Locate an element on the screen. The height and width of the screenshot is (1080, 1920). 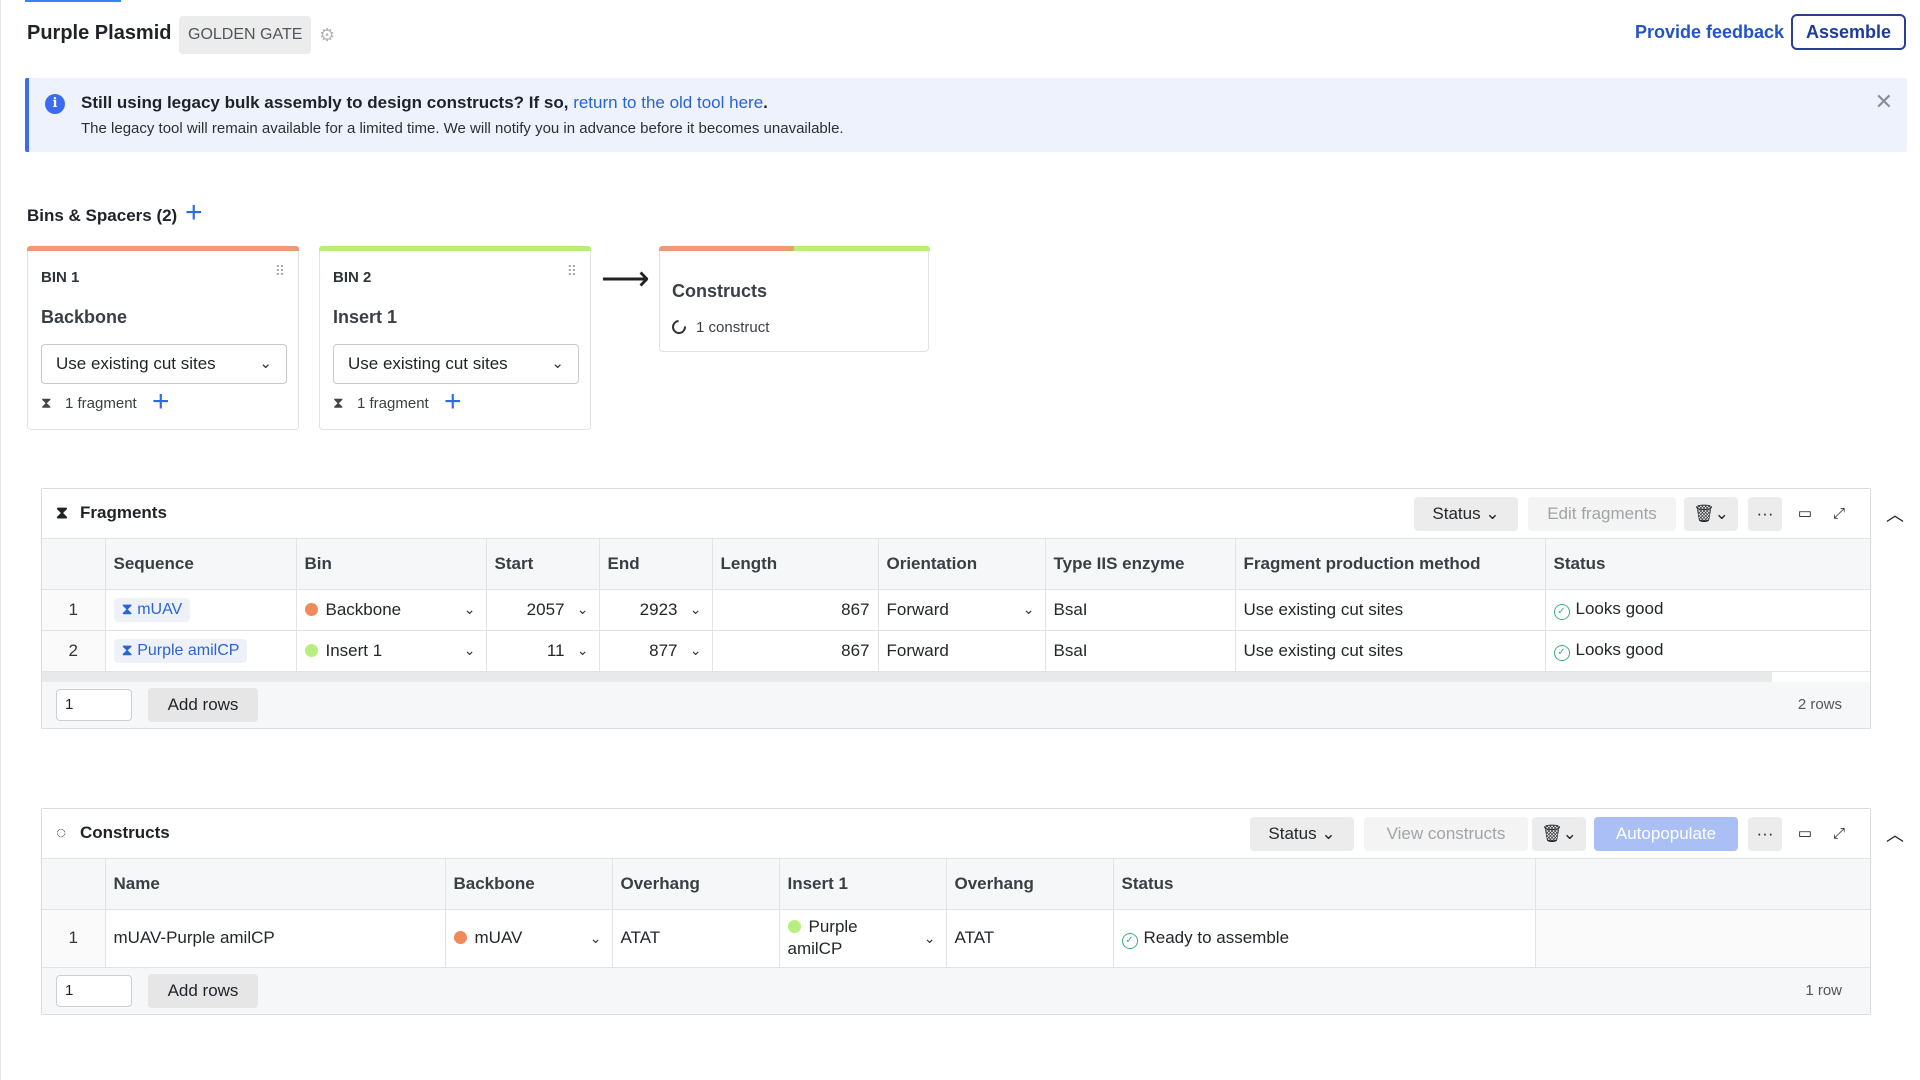
column-header-production-method: Fragment production method is located at coordinates (1390, 564).